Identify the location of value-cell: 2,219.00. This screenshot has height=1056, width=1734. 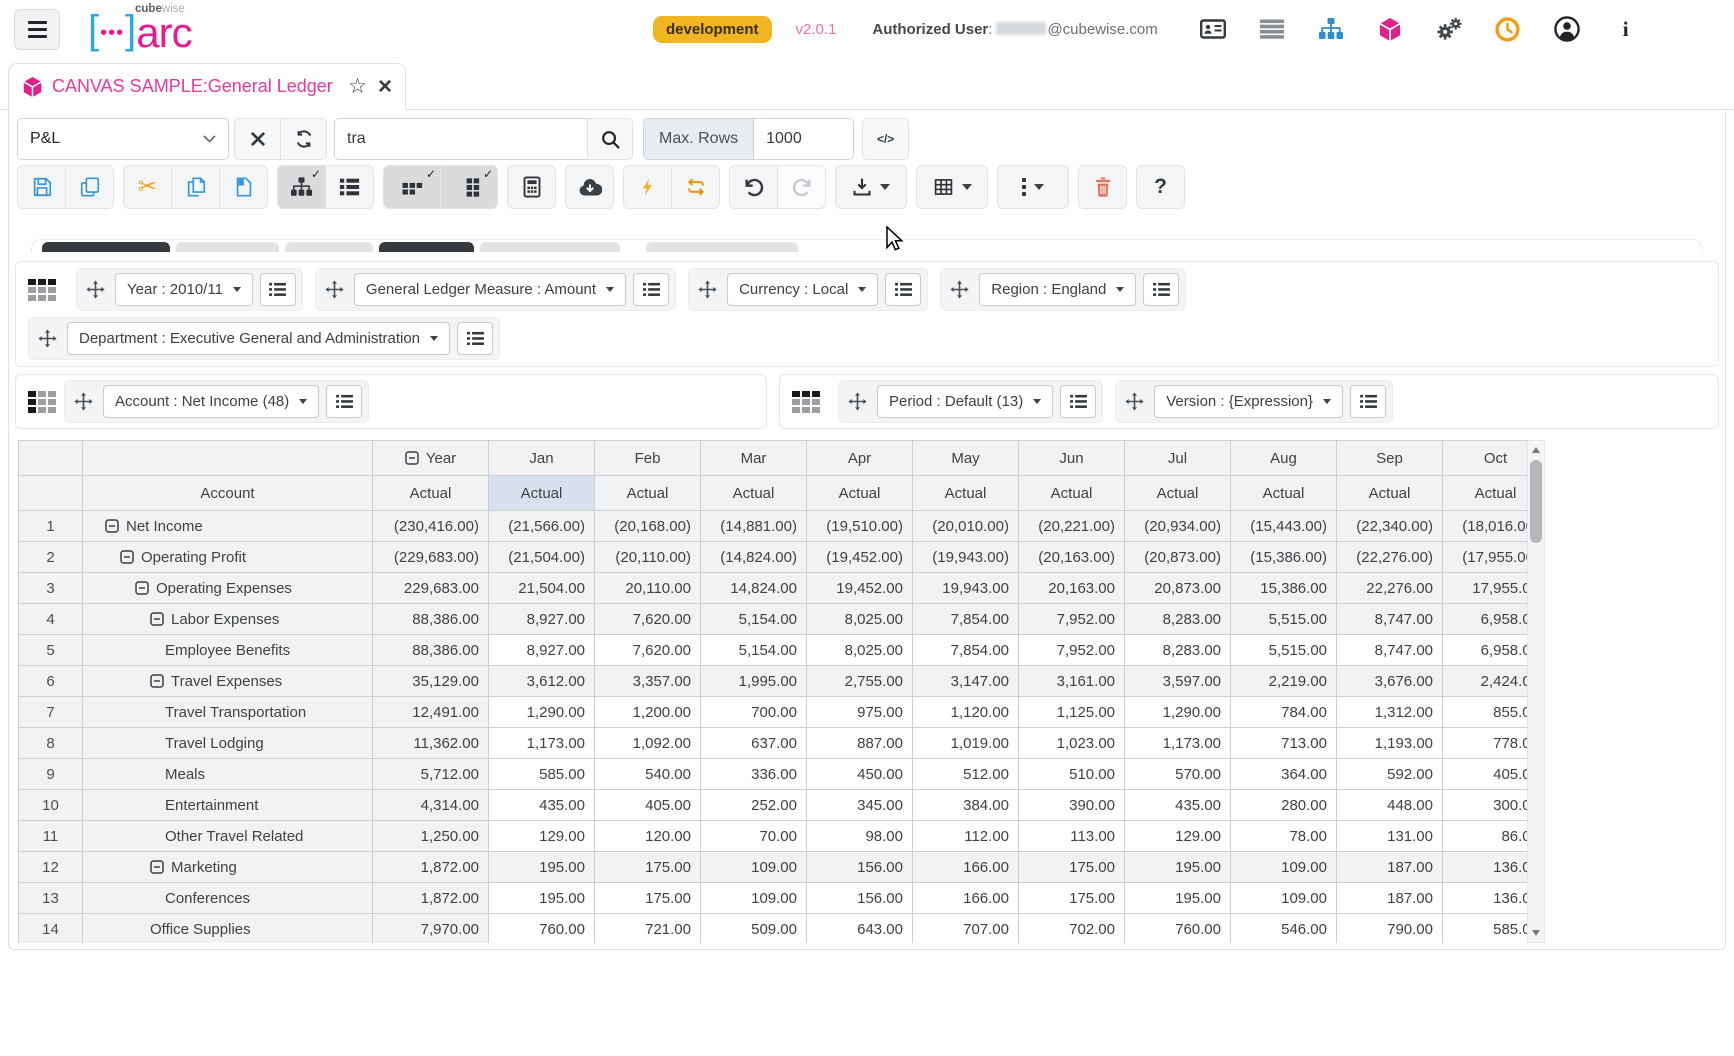
(1283, 681).